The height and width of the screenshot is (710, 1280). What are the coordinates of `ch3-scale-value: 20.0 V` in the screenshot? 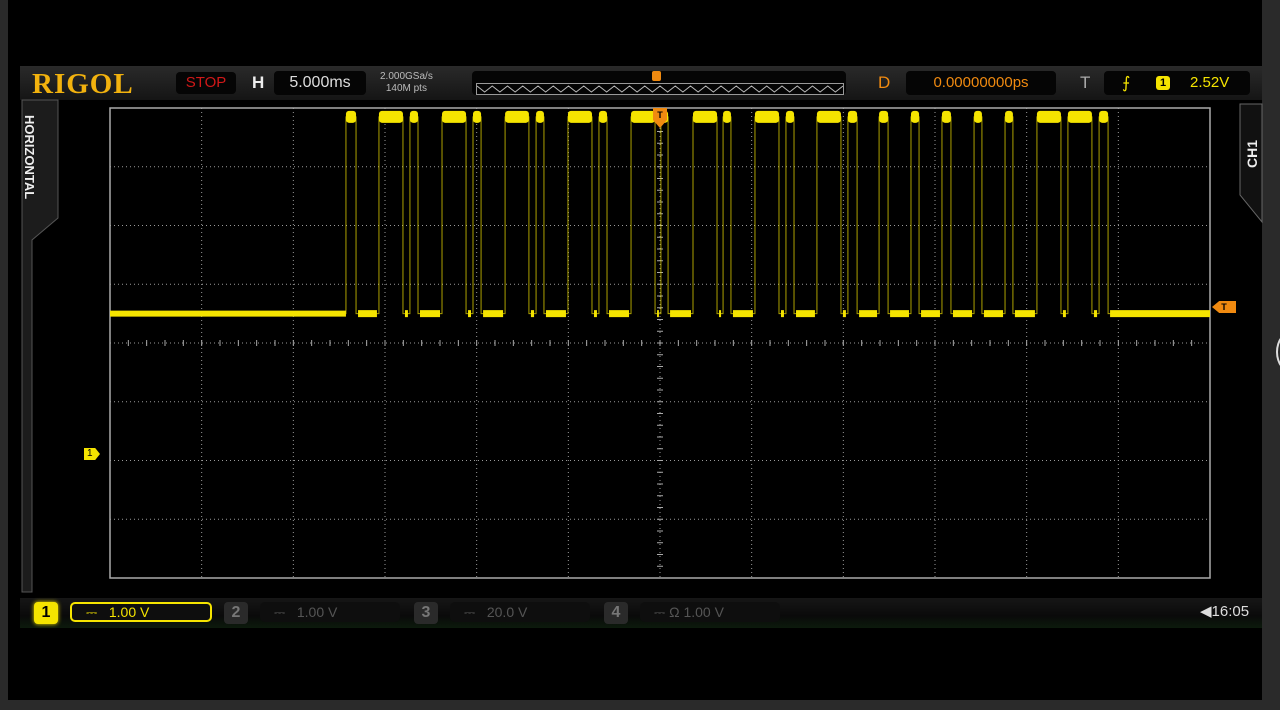 It's located at (507, 612).